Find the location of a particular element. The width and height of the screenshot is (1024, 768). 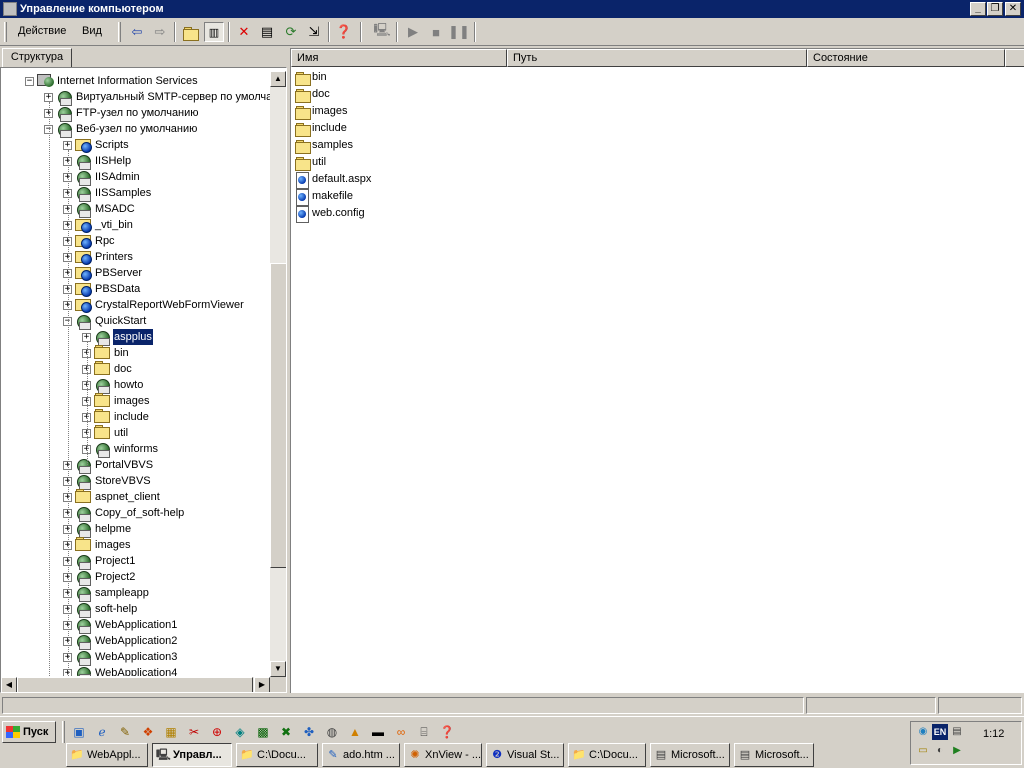

tree-node: + IISAdmin is located at coordinates (136, 177).